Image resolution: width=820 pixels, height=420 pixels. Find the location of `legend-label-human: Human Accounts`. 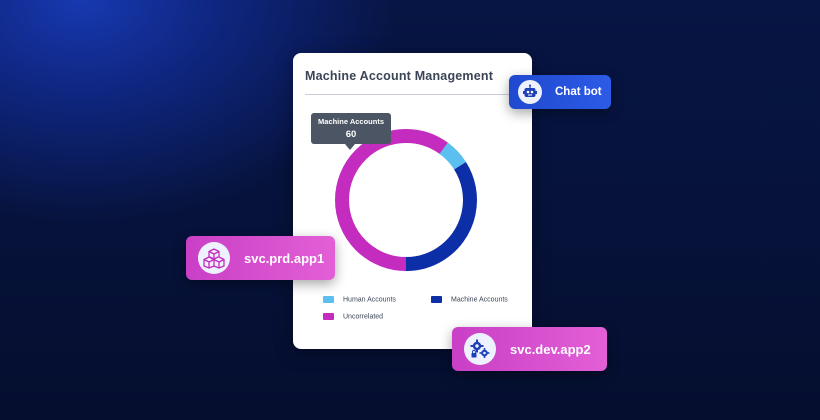

legend-label-human: Human Accounts is located at coordinates (369, 300).